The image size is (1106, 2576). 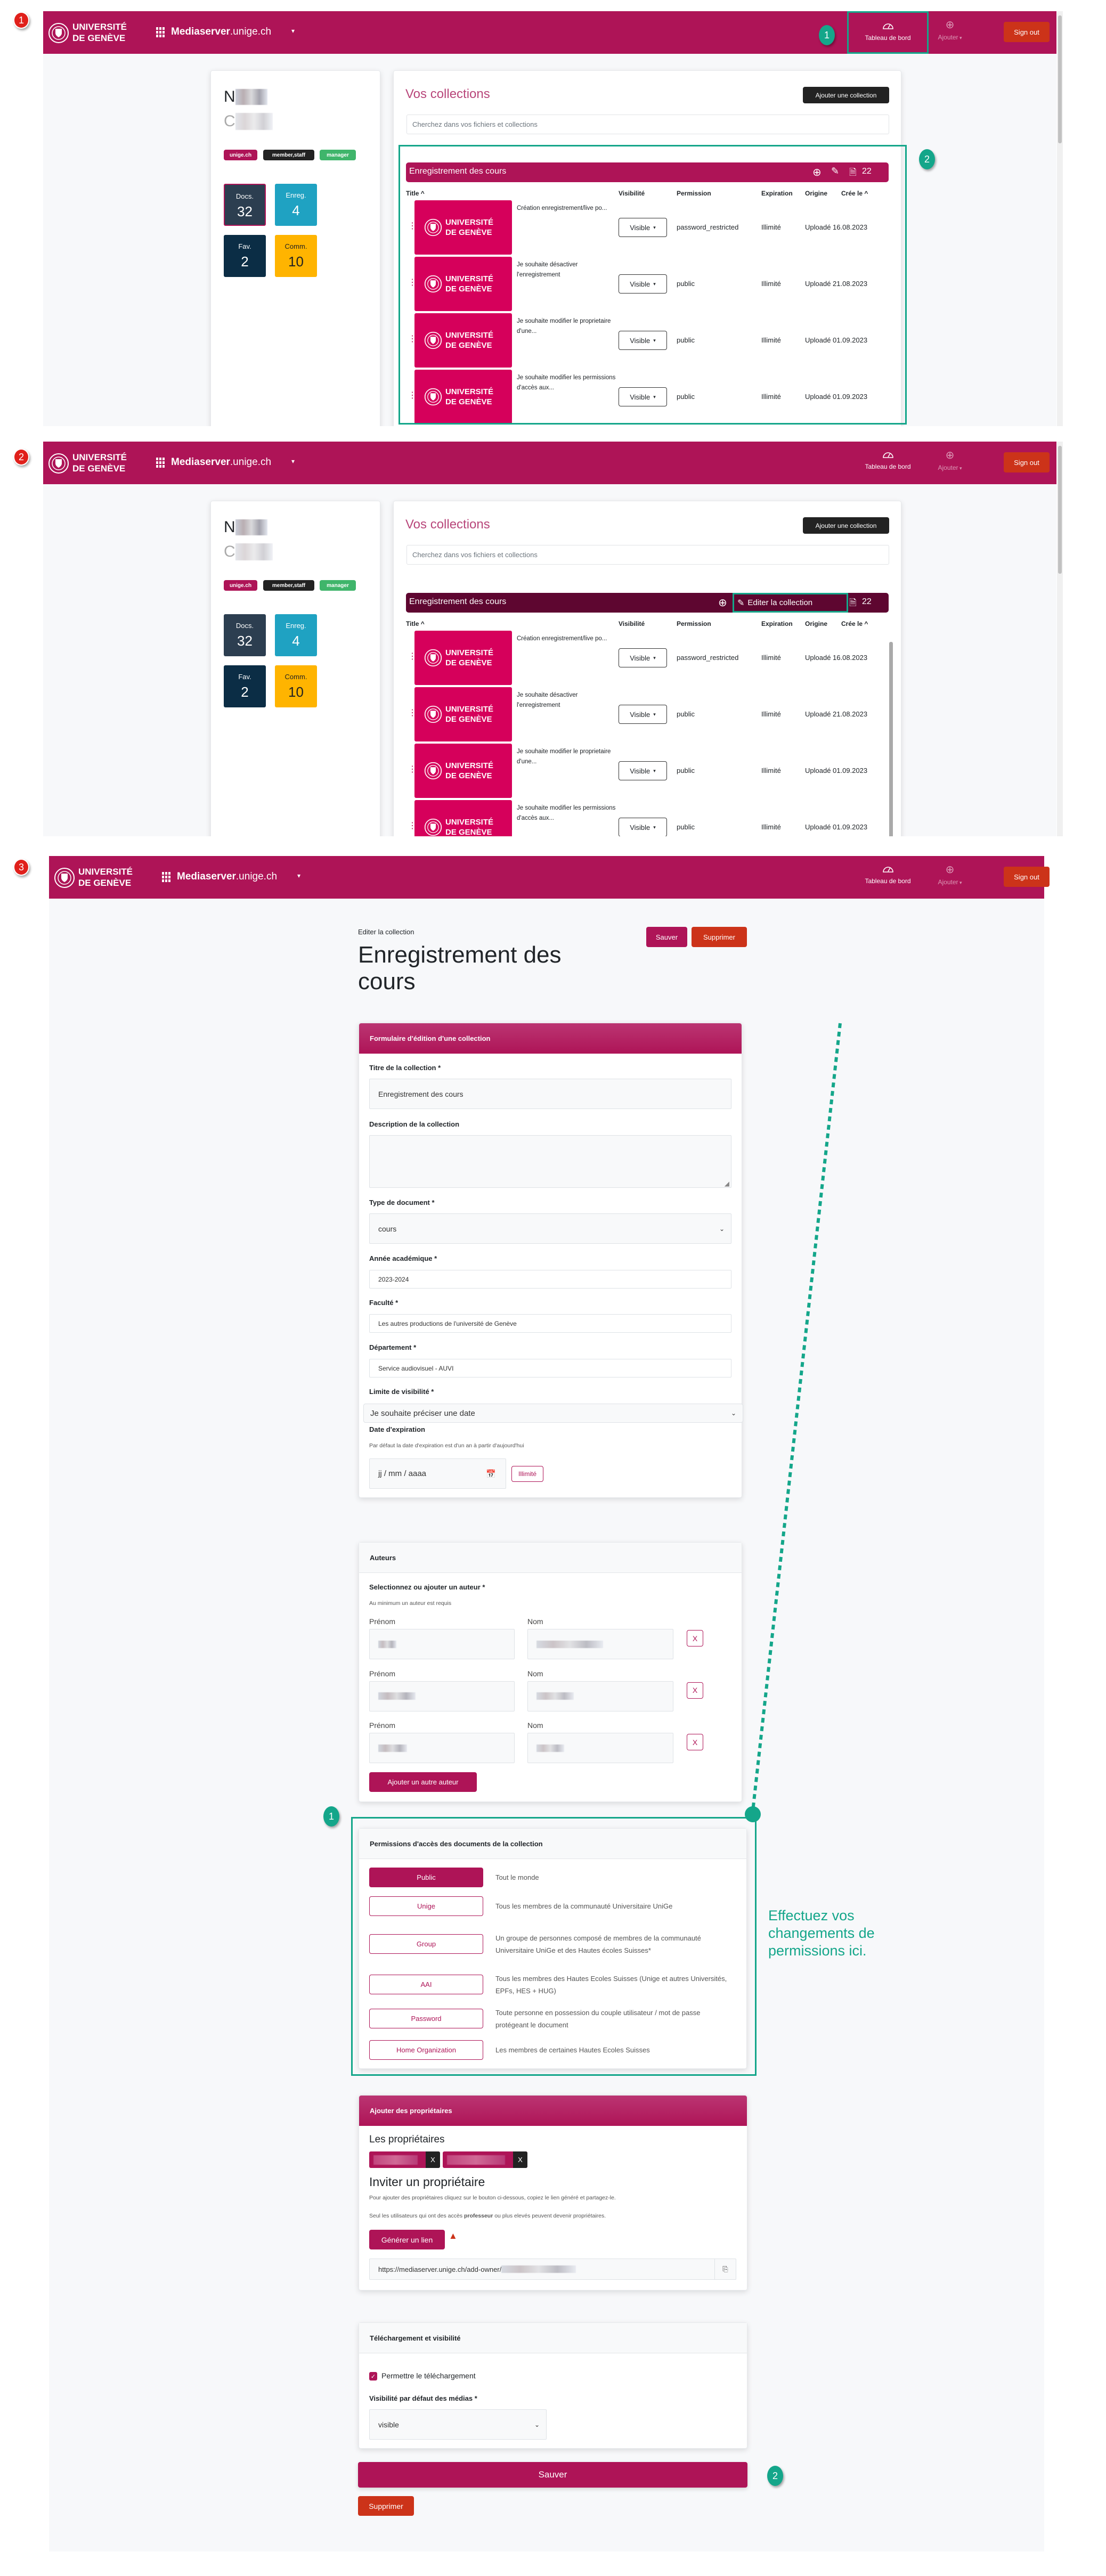 I want to click on role-tag: member,staff, so click(x=288, y=155).